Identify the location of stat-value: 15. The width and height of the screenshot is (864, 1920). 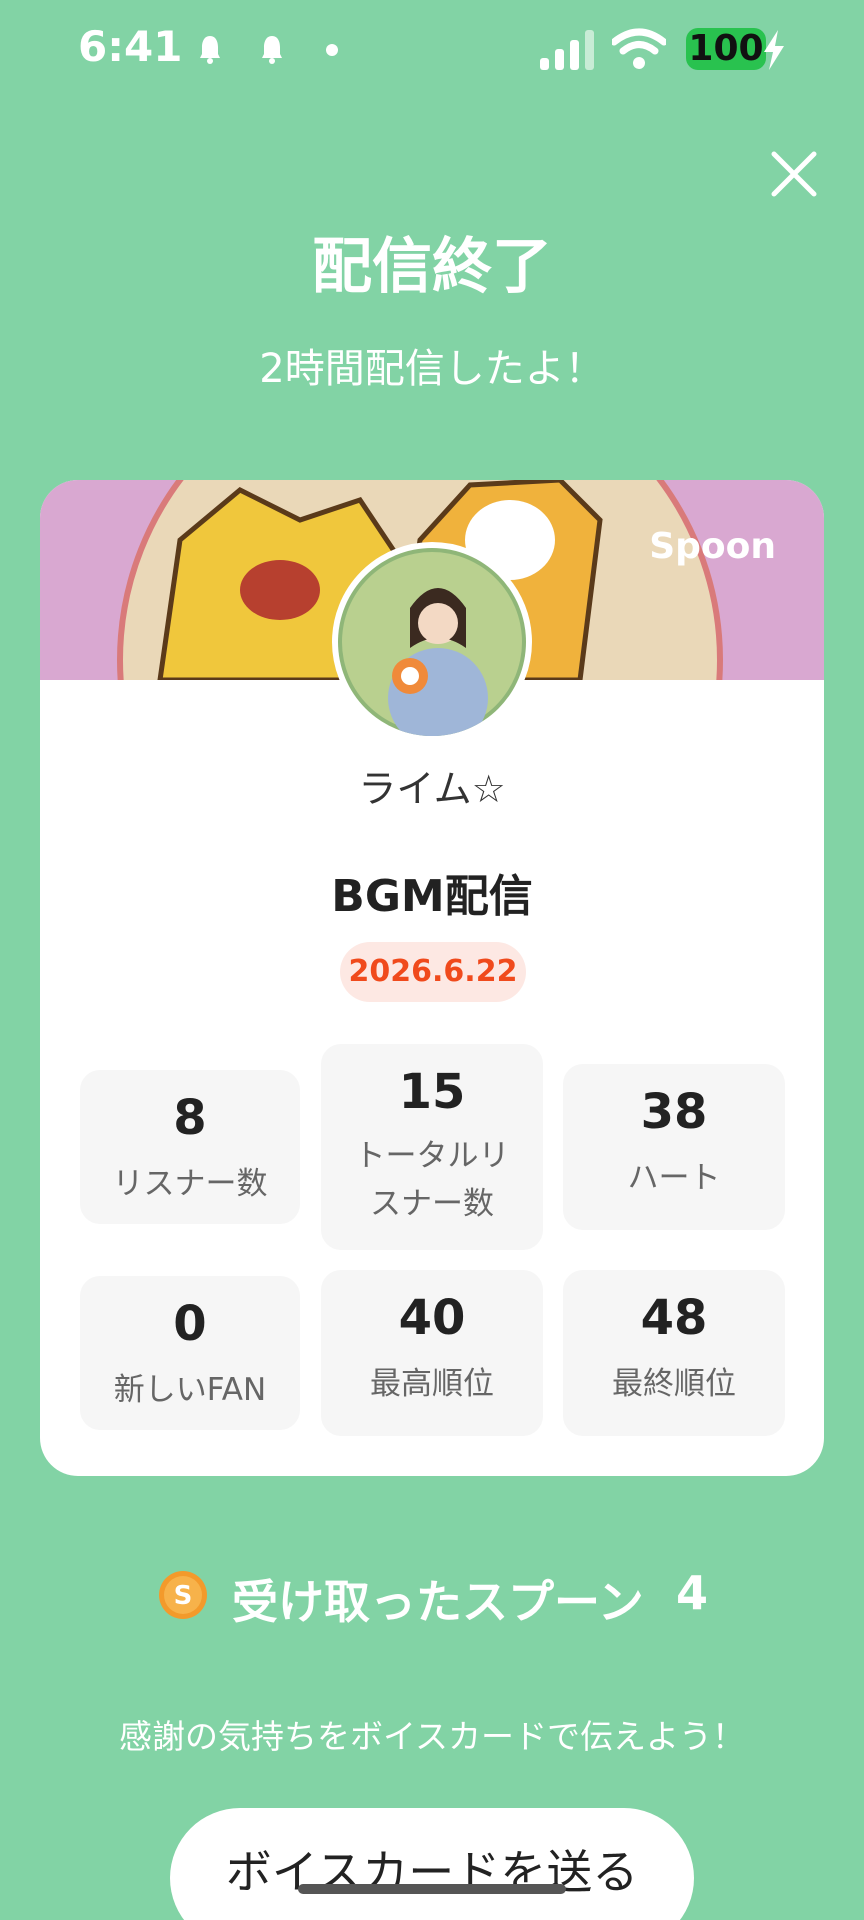
(432, 1092).